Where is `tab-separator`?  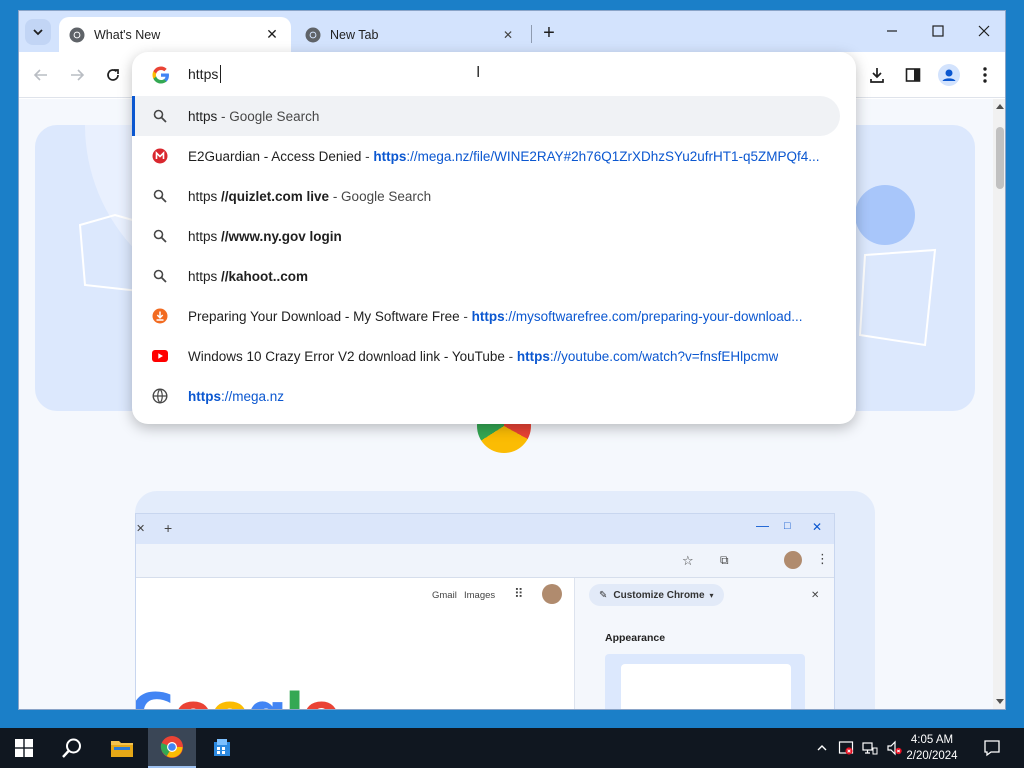
tab-separator is located at coordinates (531, 34).